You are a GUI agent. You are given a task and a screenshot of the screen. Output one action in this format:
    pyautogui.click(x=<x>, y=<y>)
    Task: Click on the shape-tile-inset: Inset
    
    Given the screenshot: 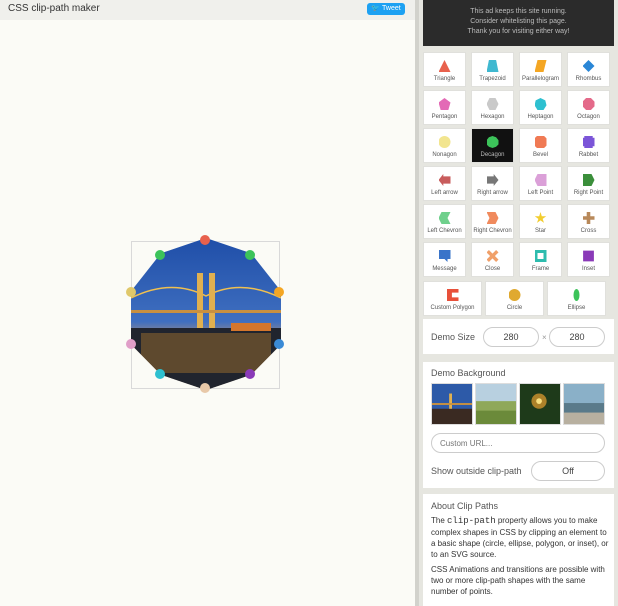 What is the action you would take?
    pyautogui.click(x=588, y=259)
    